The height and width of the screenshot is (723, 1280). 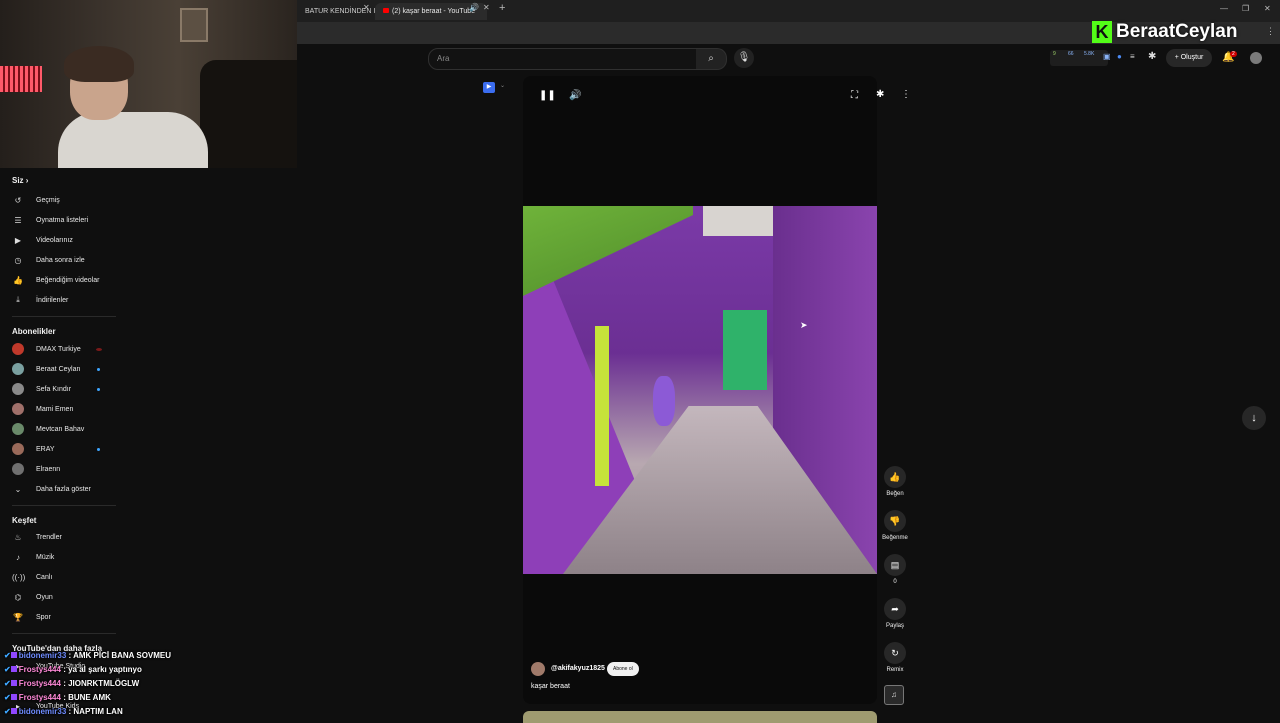 I want to click on video-frame, so click(x=700, y=390).